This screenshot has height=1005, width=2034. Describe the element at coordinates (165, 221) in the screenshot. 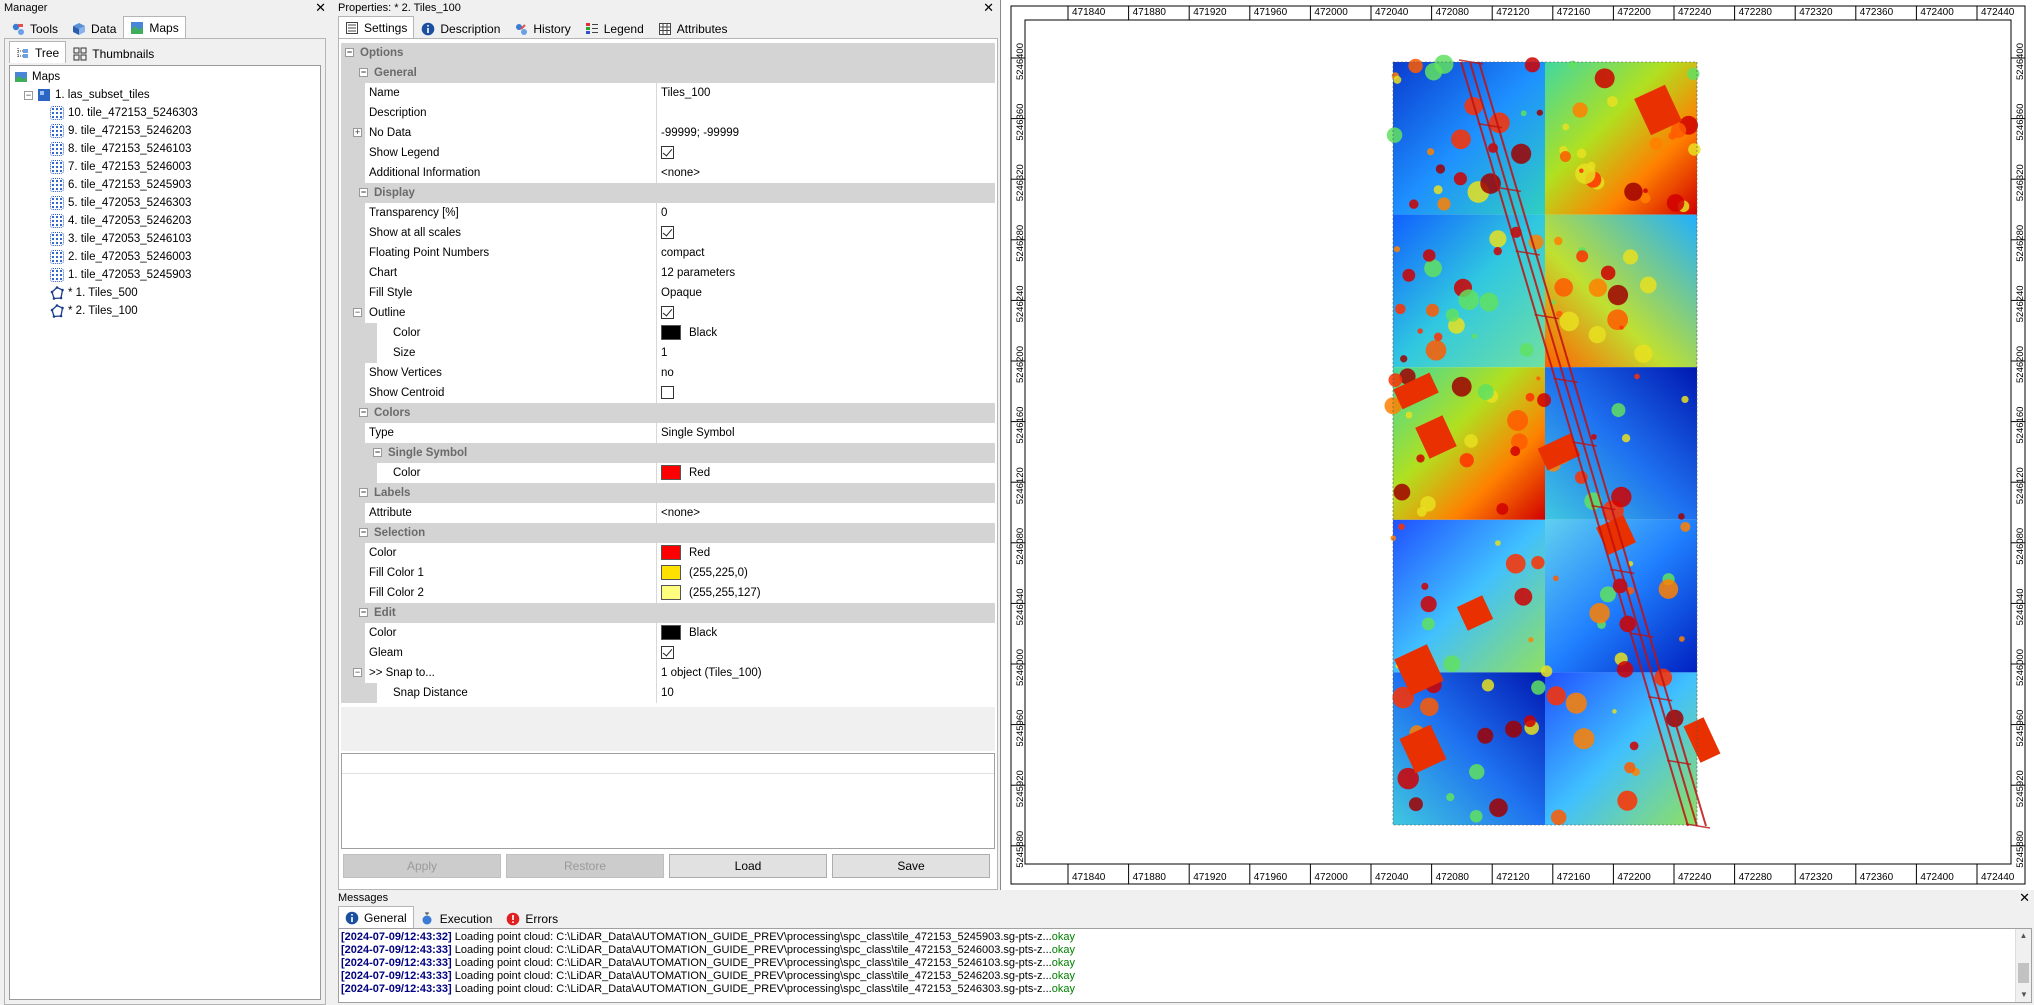

I see `tree-layer-item: 4. tile_472053_5246203` at that location.